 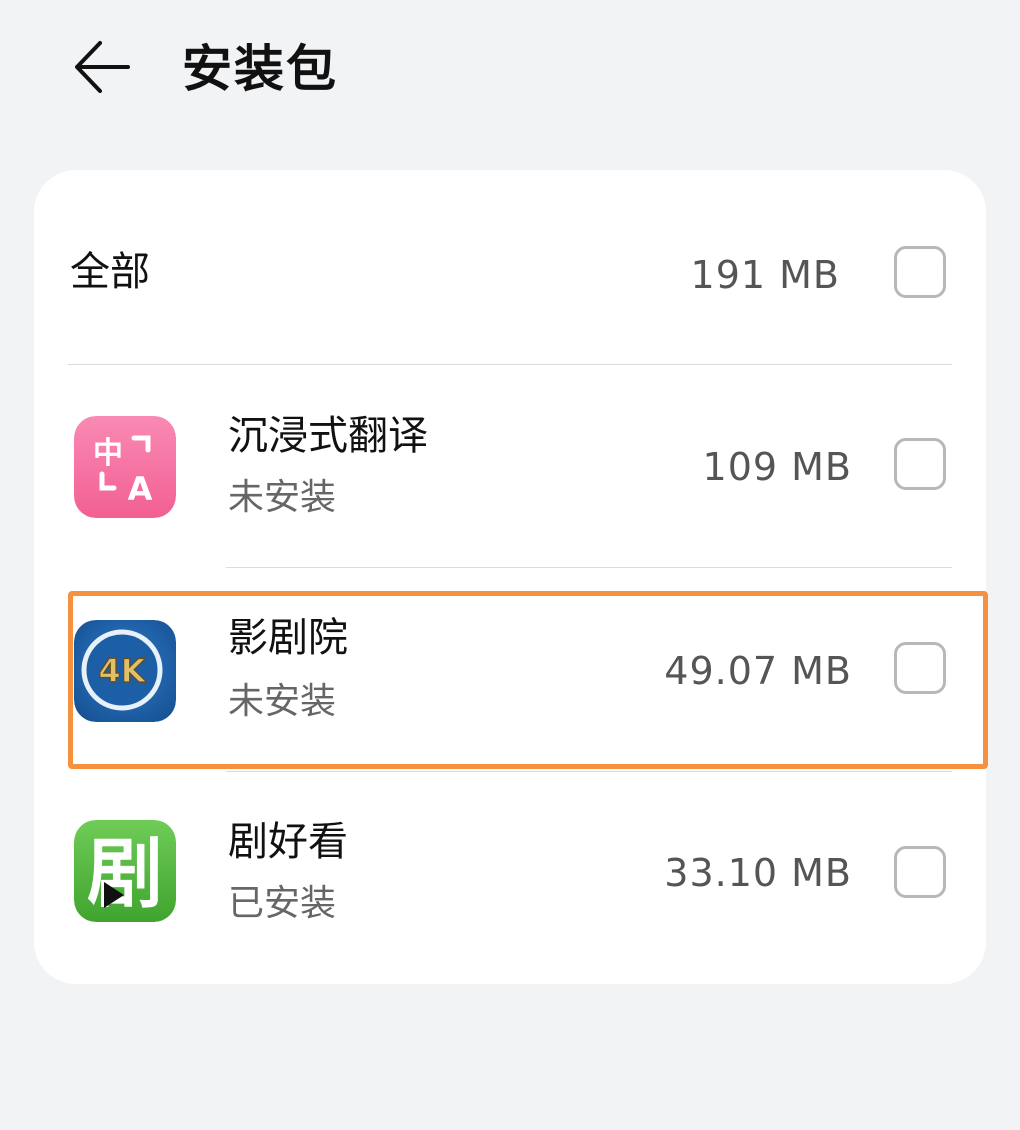 What do you see at coordinates (140, 489) in the screenshot?
I see `svg-text: A` at bounding box center [140, 489].